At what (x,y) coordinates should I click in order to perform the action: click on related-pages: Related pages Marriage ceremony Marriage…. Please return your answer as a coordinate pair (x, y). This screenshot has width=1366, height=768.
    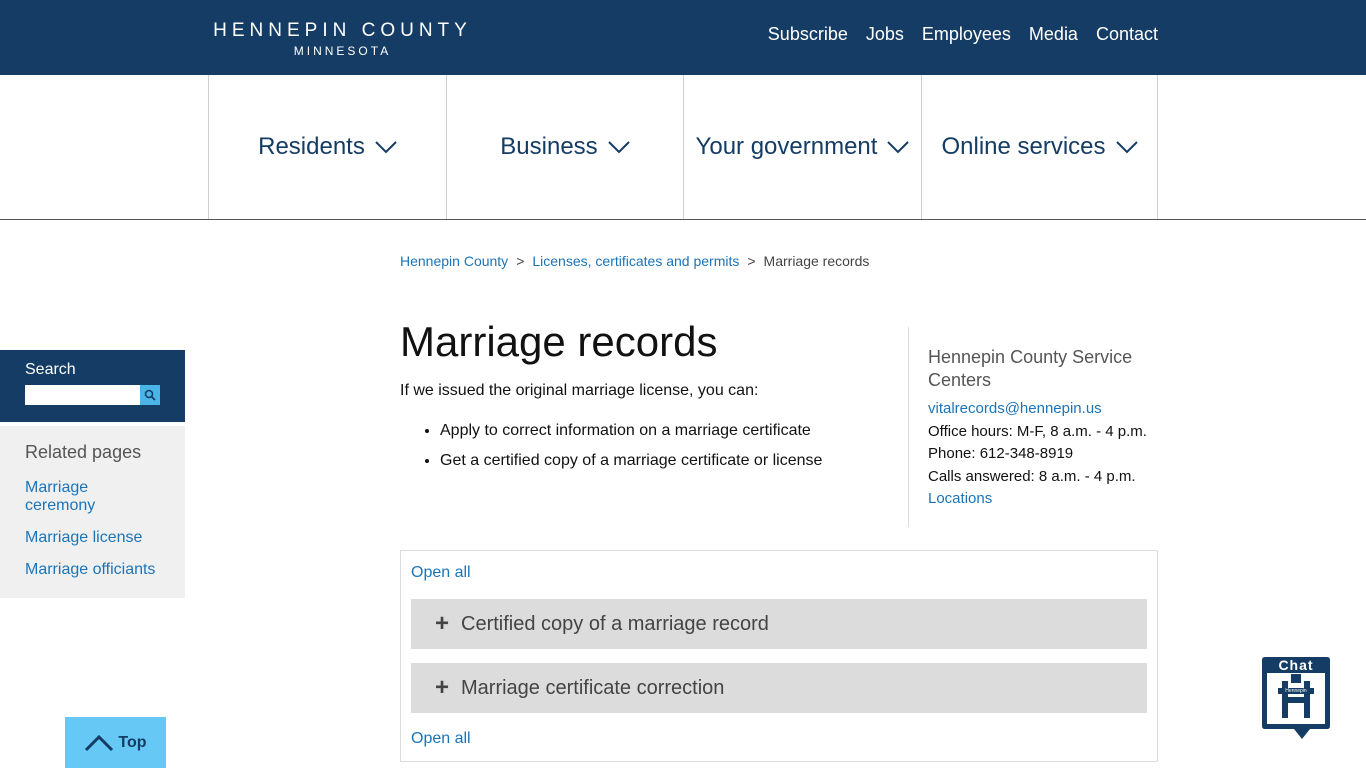
    Looking at the image, I should click on (92, 512).